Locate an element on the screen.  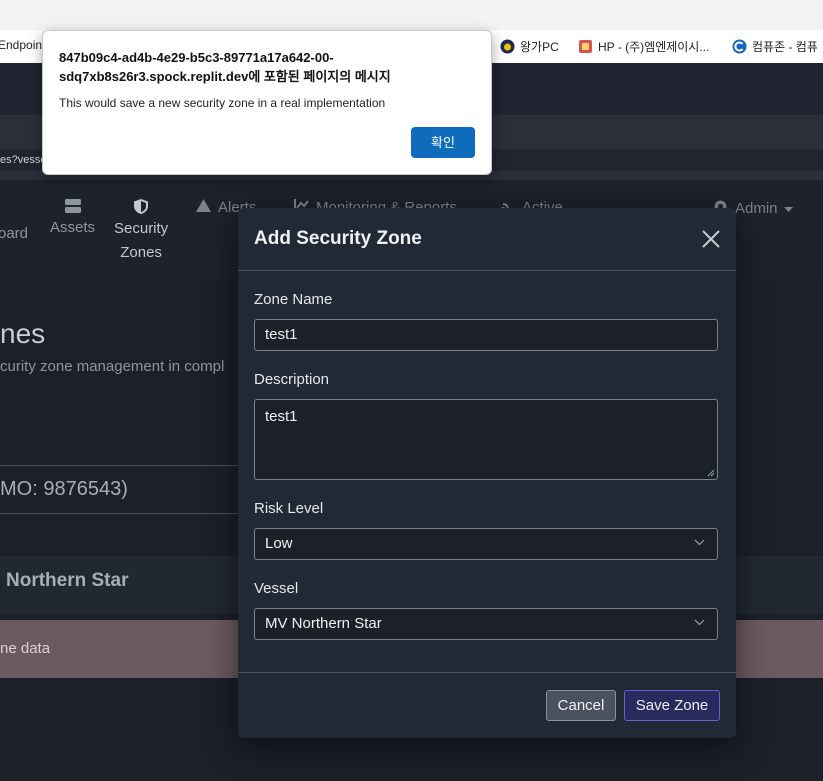
compuzone-icon is located at coordinates (739, 46).